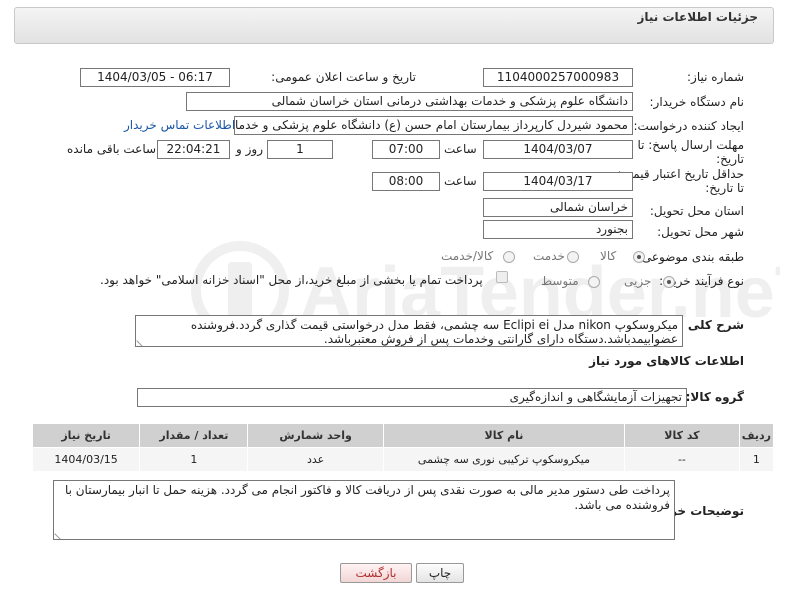 The width and height of the screenshot is (788, 598). What do you see at coordinates (504, 459) in the screenshot?
I see `cell-goods-name: میکروسکوپ ترکیبی نوری سه چشمی` at bounding box center [504, 459].